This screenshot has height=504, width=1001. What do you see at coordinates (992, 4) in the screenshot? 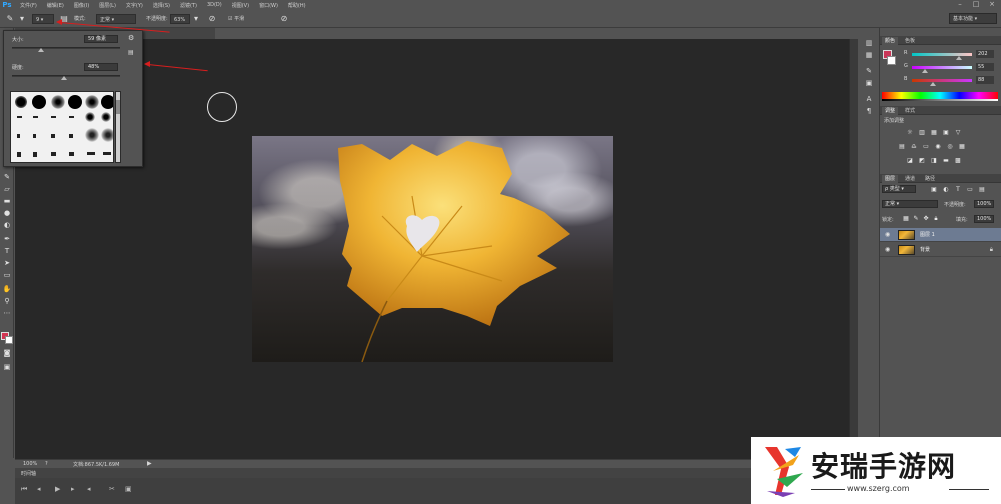
I see `close-button: ×` at bounding box center [992, 4].